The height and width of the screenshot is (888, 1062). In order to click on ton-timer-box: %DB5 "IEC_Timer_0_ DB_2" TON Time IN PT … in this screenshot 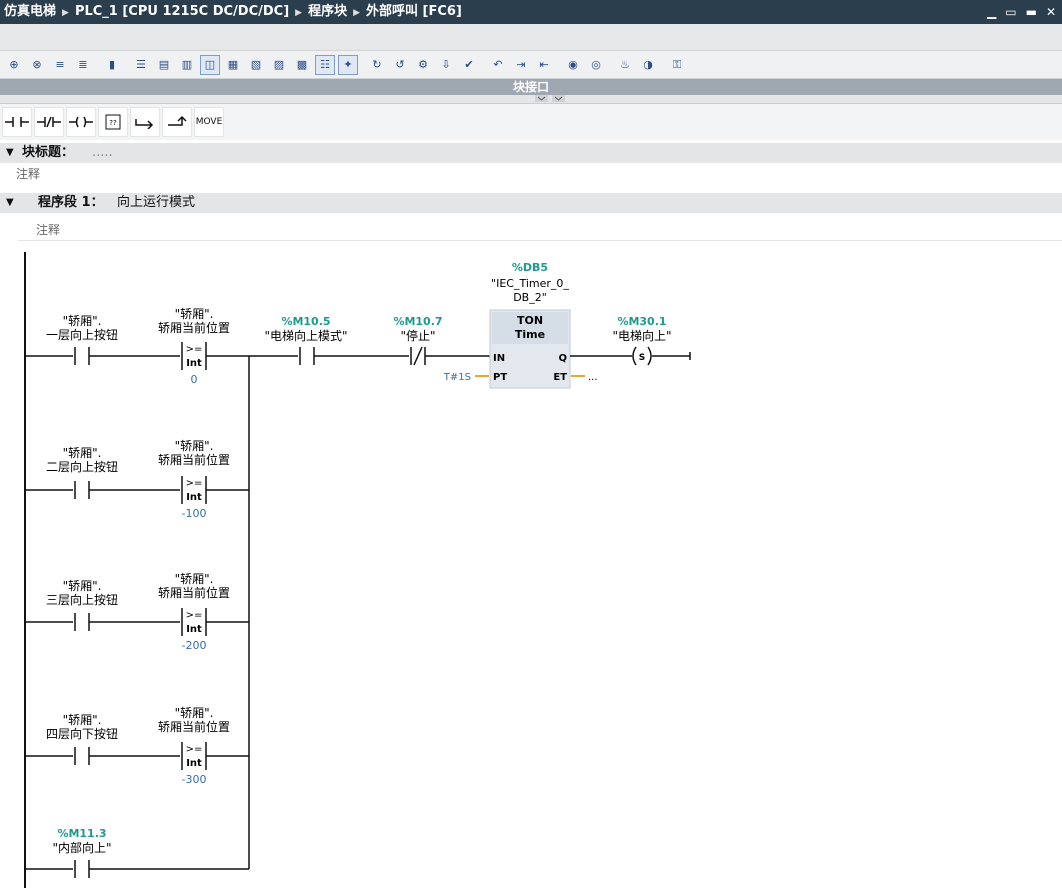, I will do `click(530, 325)`.